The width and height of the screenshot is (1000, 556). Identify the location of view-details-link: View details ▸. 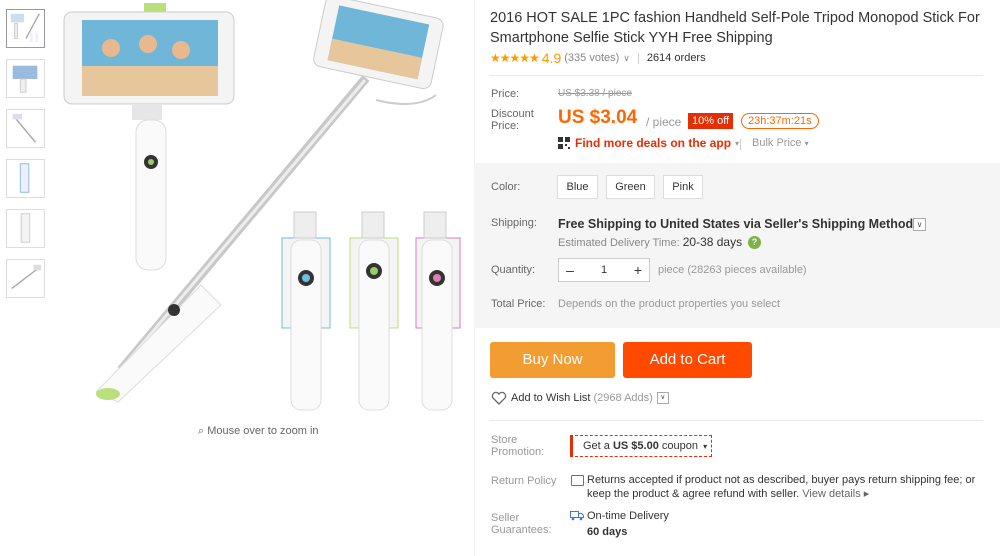
(835, 494).